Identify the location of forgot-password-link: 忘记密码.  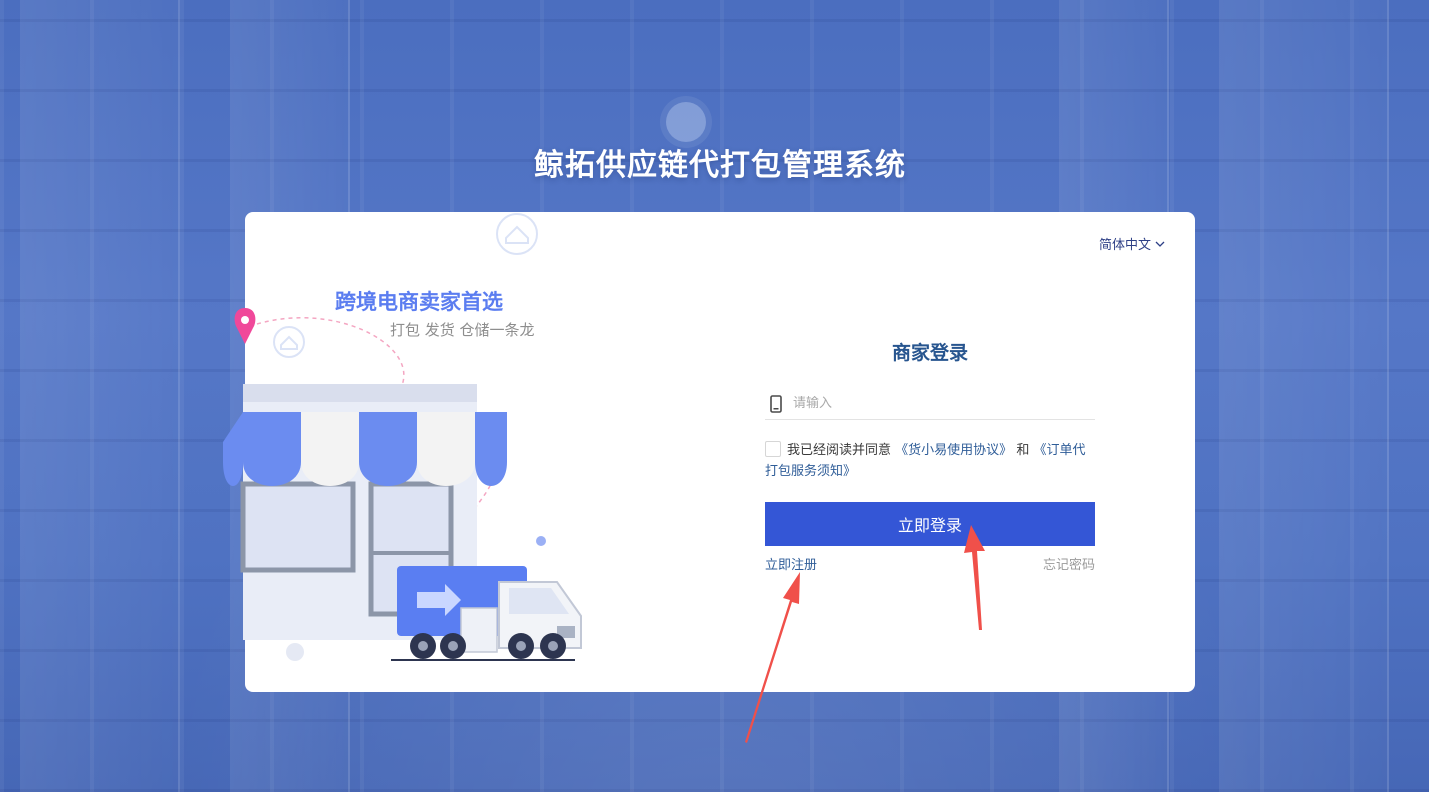
(1069, 563).